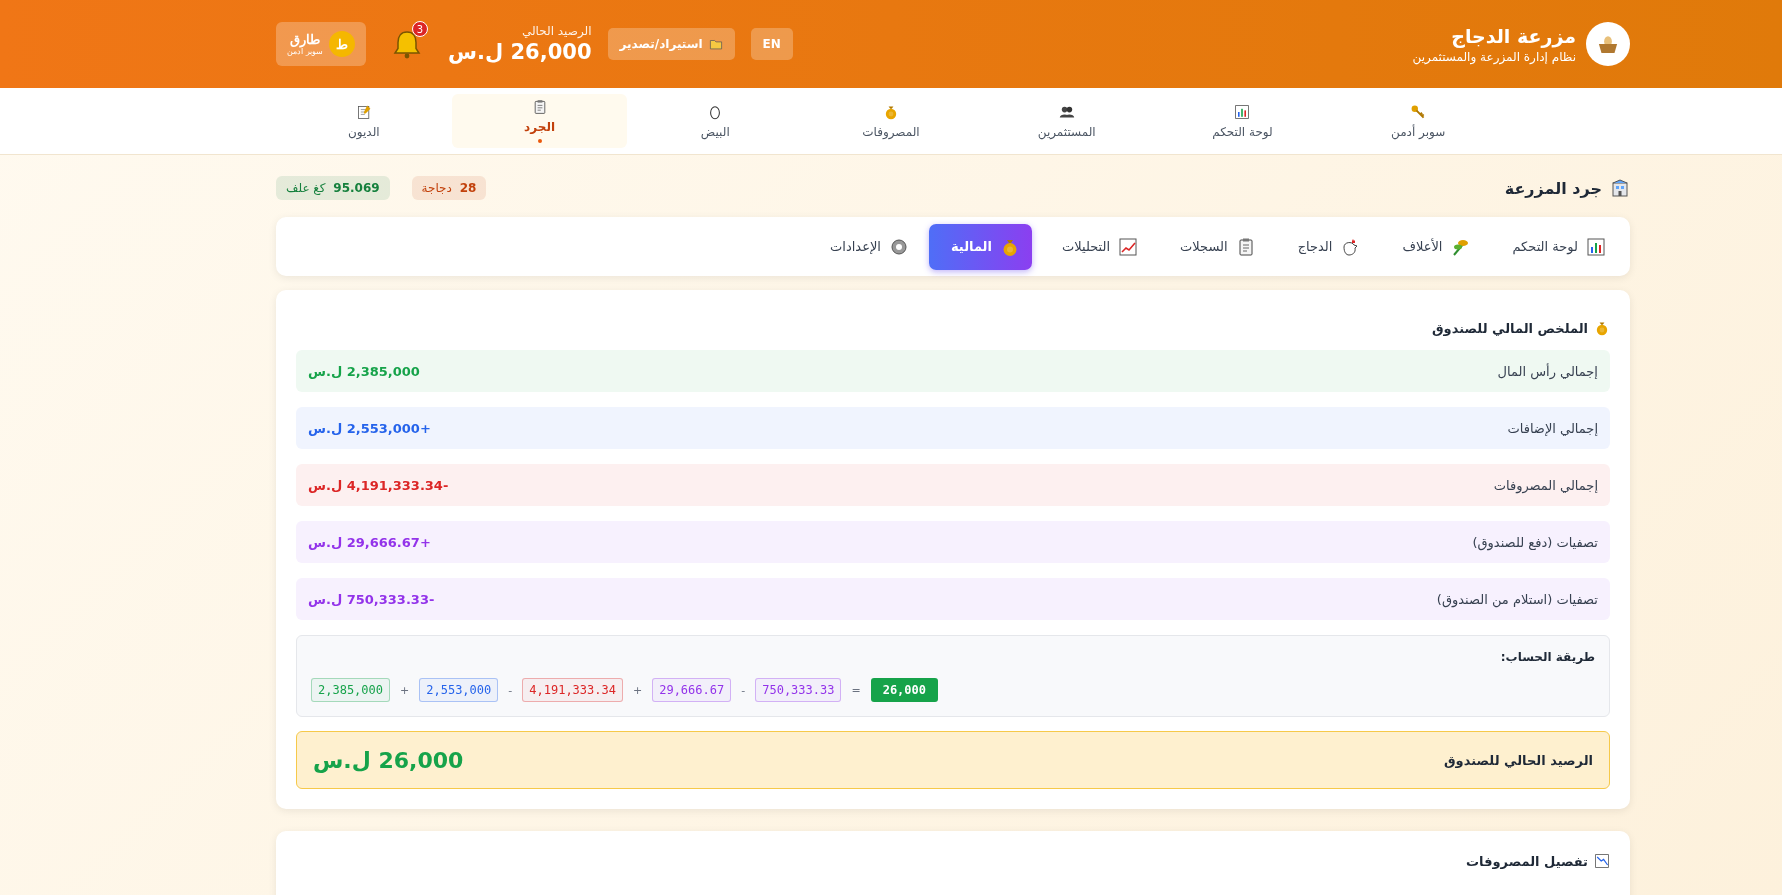 Image resolution: width=1782 pixels, height=895 pixels. Describe the element at coordinates (1095, 246) in the screenshot. I see `section-tab: التحليلات` at that location.